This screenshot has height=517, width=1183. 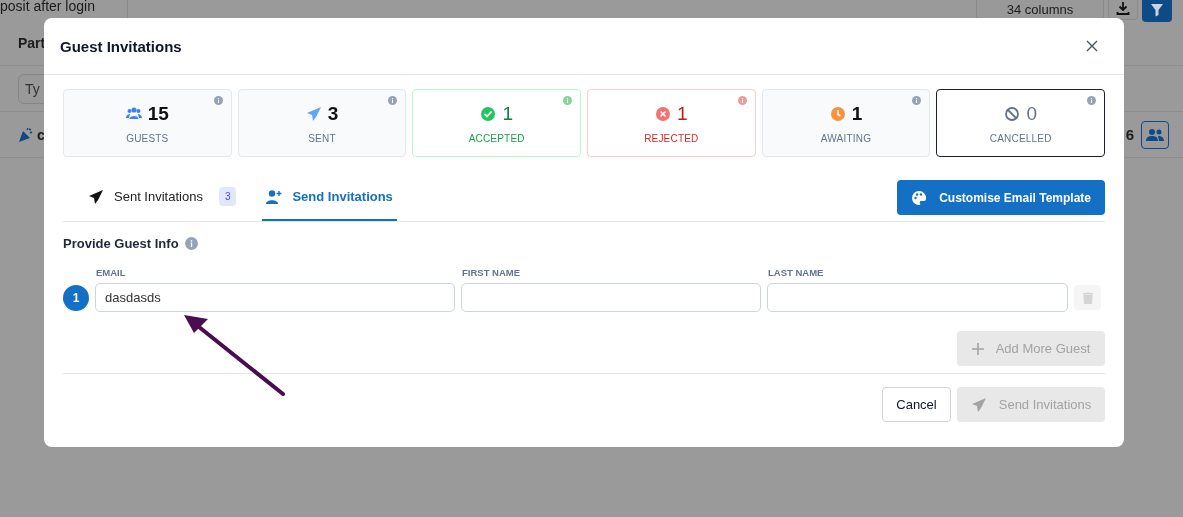 What do you see at coordinates (76, 297) in the screenshot?
I see `row-number: 1` at bounding box center [76, 297].